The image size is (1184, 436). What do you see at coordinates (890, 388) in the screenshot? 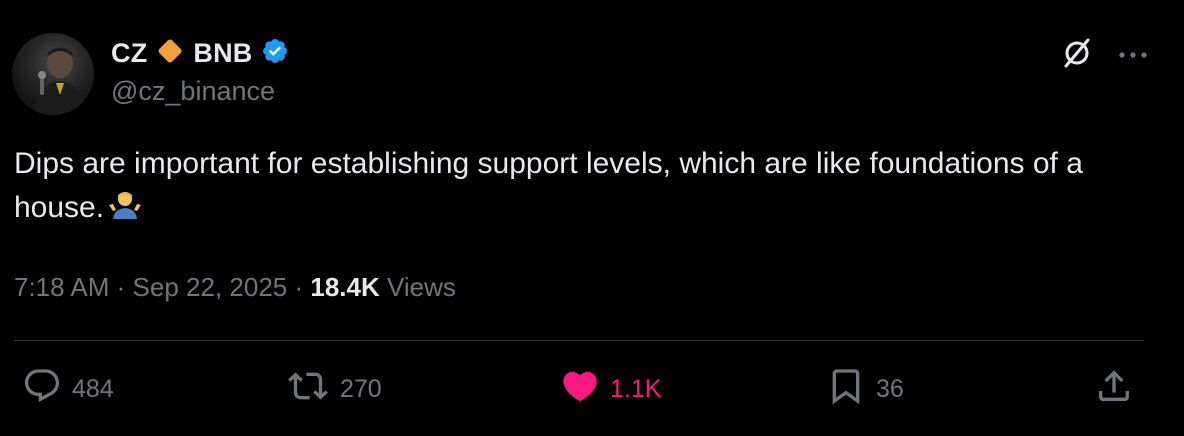
I see `bookmark-count: 36` at bounding box center [890, 388].